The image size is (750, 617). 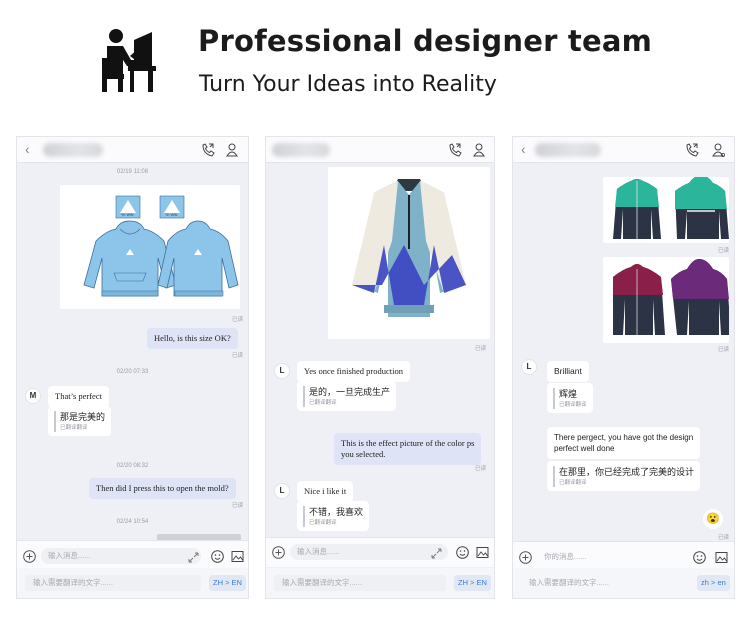 What do you see at coordinates (363, 454) in the screenshot?
I see `outgoing-line-2: you selected.` at bounding box center [363, 454].